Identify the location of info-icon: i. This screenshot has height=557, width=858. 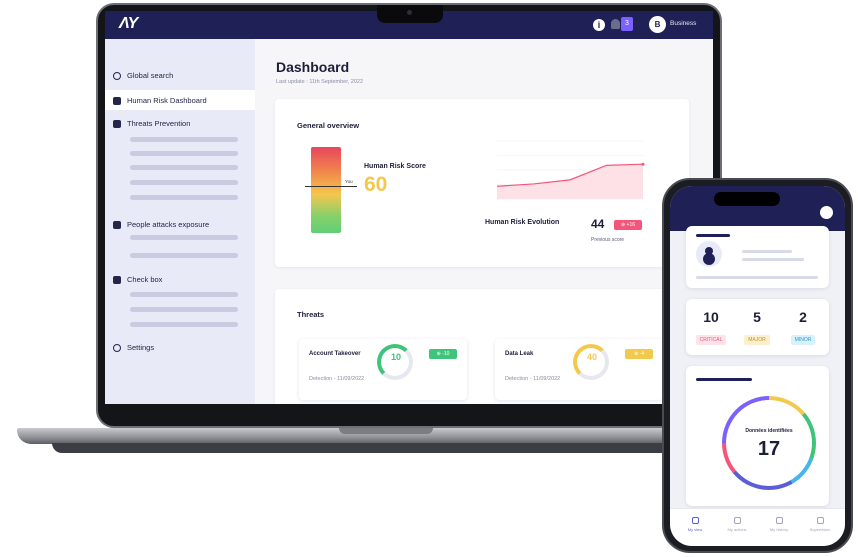
(599, 25).